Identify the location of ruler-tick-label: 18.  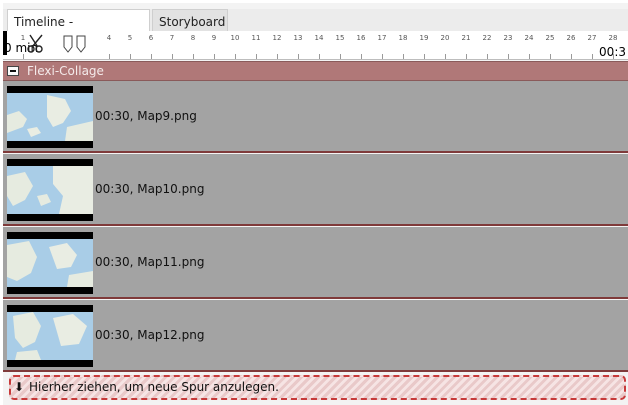
(403, 38).